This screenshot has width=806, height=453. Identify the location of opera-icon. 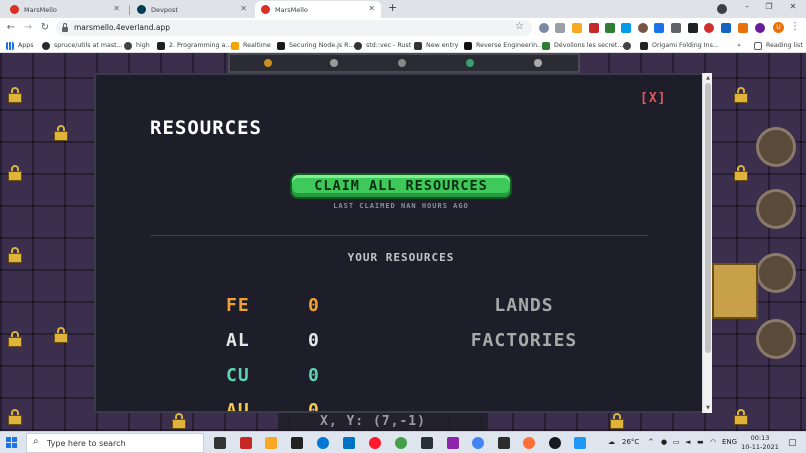
(375, 443).